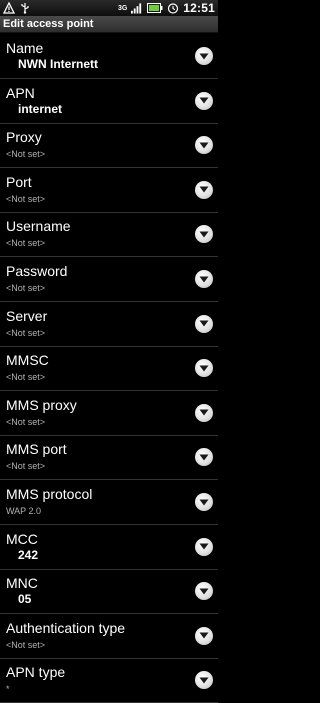 The height and width of the screenshot is (703, 320). Describe the element at coordinates (199, 8) in the screenshot. I see `clock: 12:51` at that location.